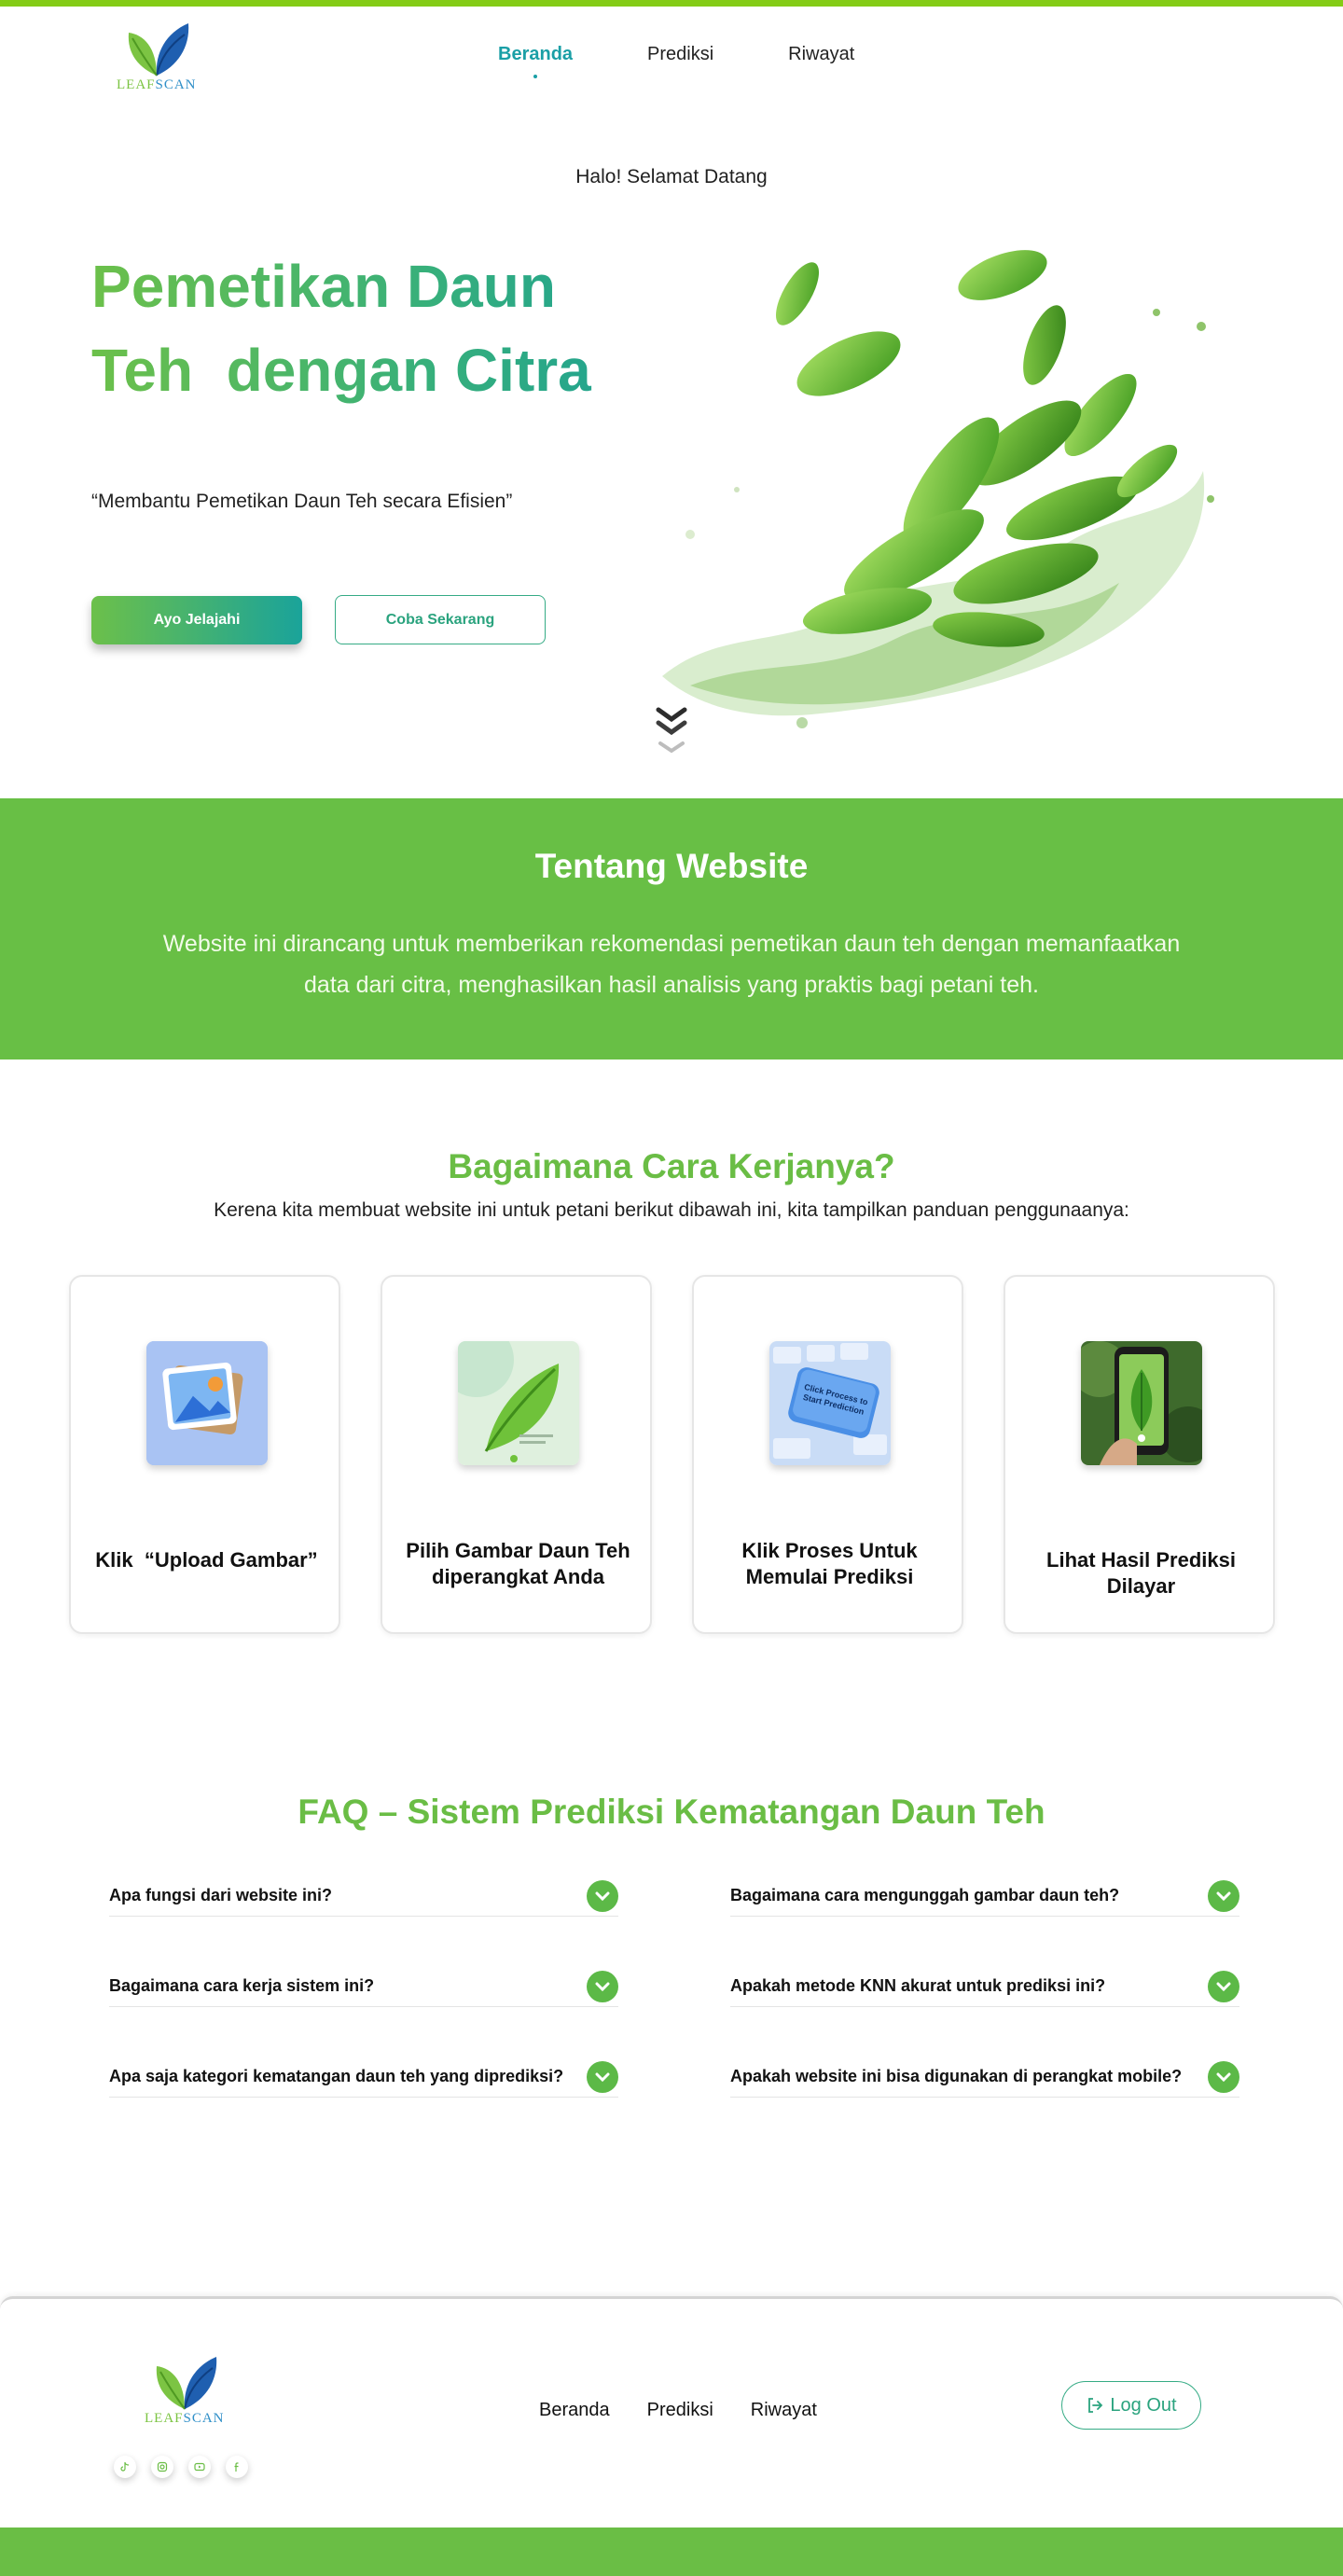 The image size is (1343, 2576). I want to click on step-label-result: Lihat Hasil Prediksi Dilayar, so click(1141, 1573).